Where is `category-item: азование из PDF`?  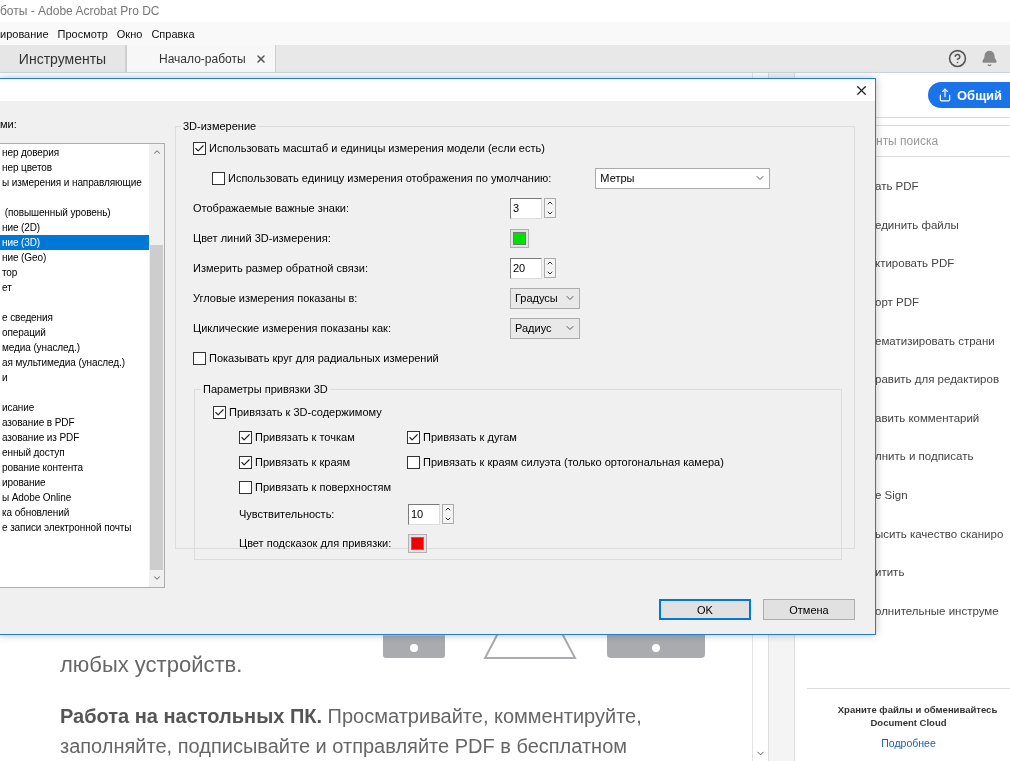 category-item: азование из PDF is located at coordinates (74, 437).